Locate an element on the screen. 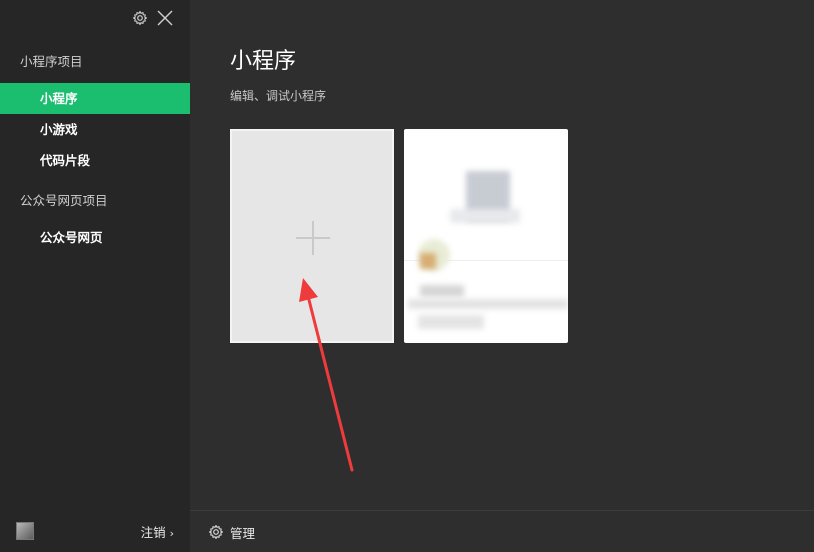  sidebar-bottom-bar: 注销 › is located at coordinates (95, 531).